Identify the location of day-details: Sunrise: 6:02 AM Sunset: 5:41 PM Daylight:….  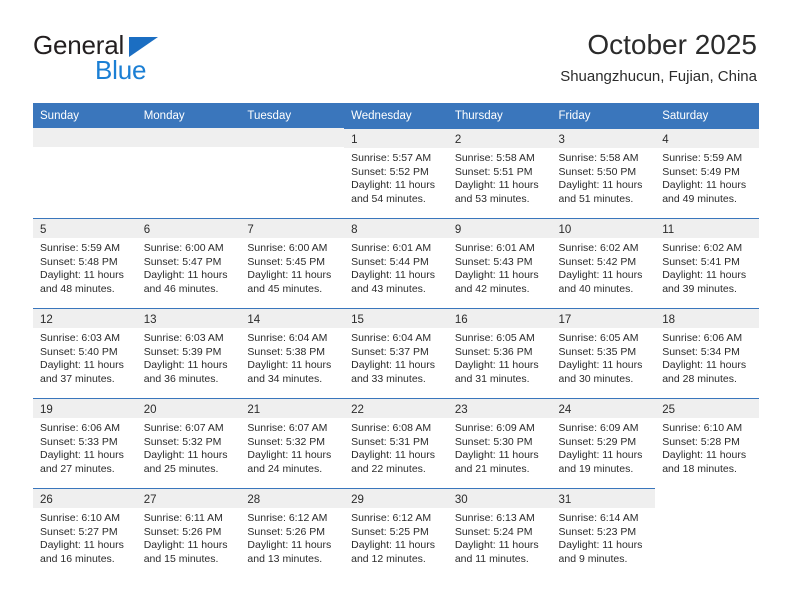
(707, 267).